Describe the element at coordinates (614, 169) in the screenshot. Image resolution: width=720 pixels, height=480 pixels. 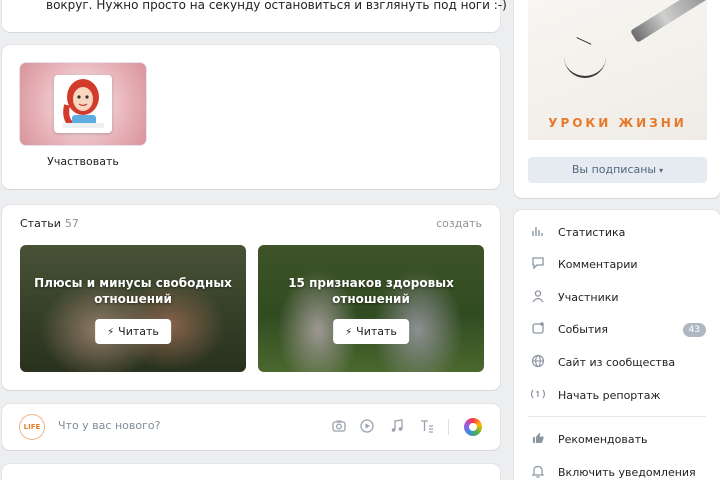
I see `subscribed-label: Вы подписаны` at that location.